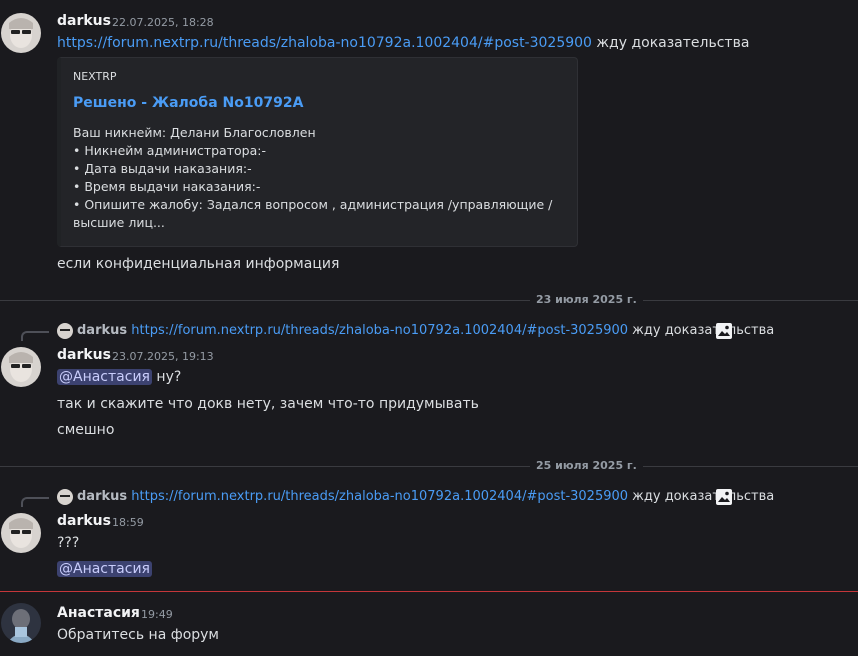 This screenshot has height=656, width=858. Describe the element at coordinates (68, 543) in the screenshot. I see `message-text: ???` at that location.